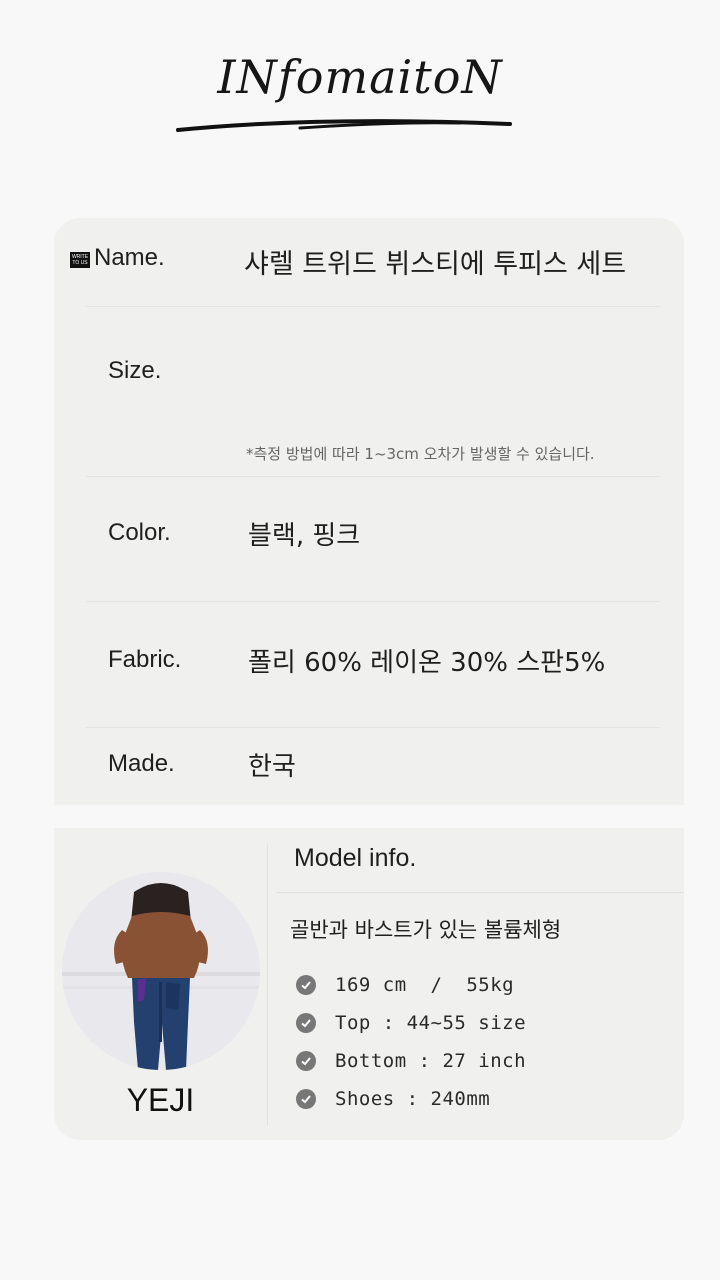 The image size is (720, 1280). I want to click on spec-bottom-size: Bottom : 27 inch, so click(411, 1061).